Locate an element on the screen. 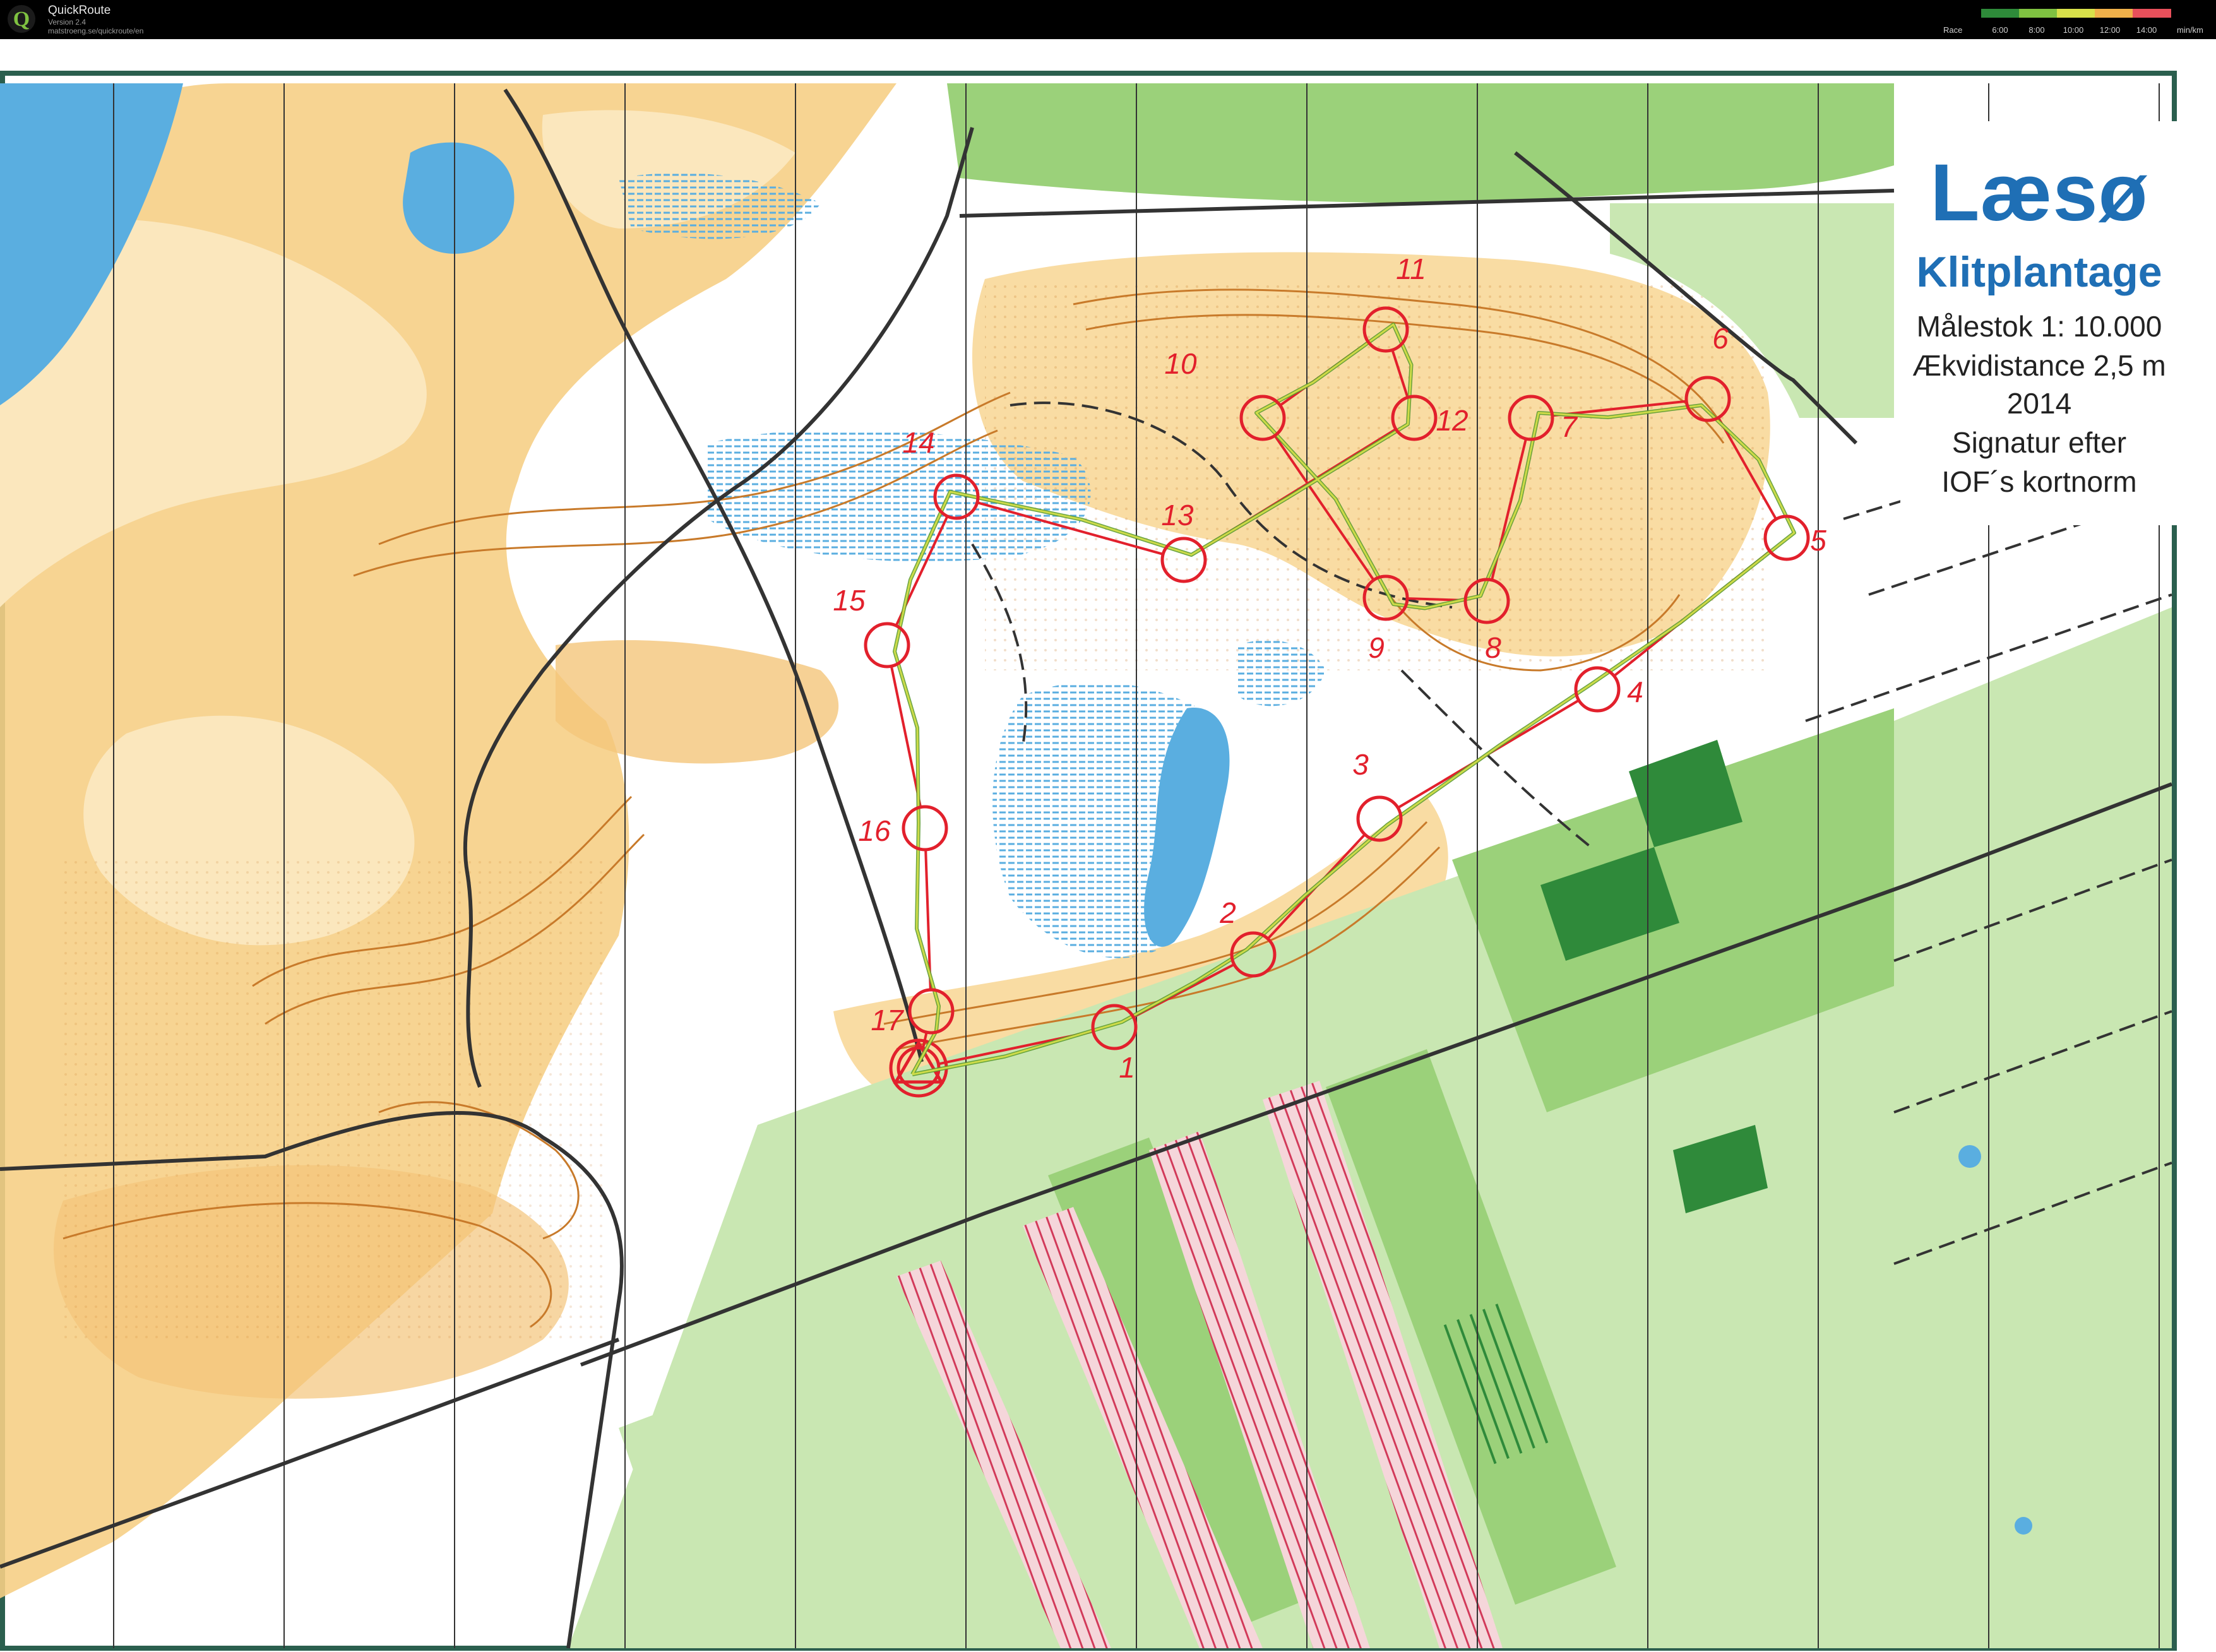  dune-dots-sw is located at coordinates (334, 1100).